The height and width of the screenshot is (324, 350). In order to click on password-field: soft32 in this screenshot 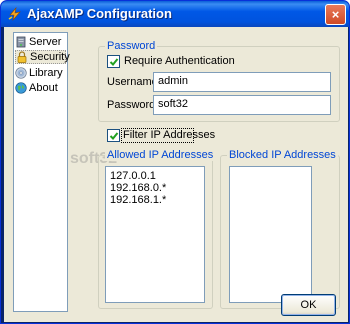, I will do `click(242, 105)`.